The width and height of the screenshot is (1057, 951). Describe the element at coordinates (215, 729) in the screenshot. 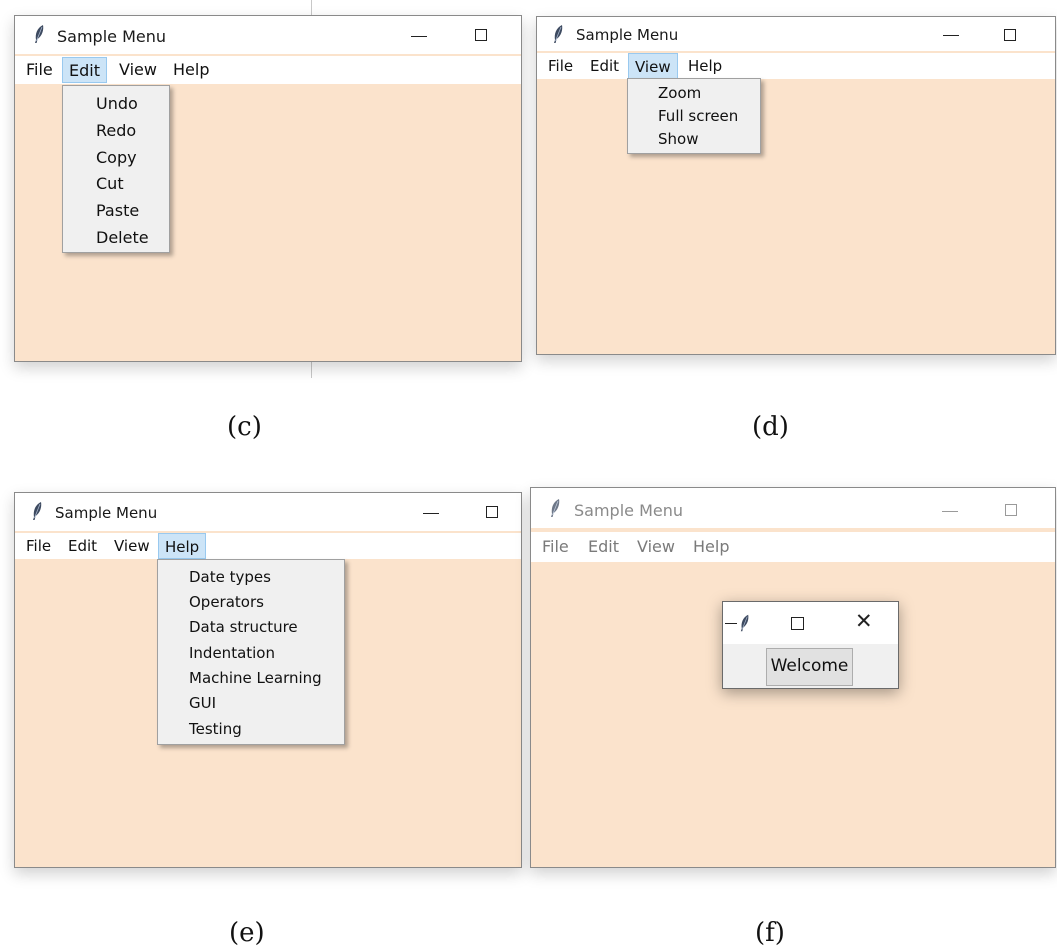

I see `menu-item-testing: Testing` at that location.